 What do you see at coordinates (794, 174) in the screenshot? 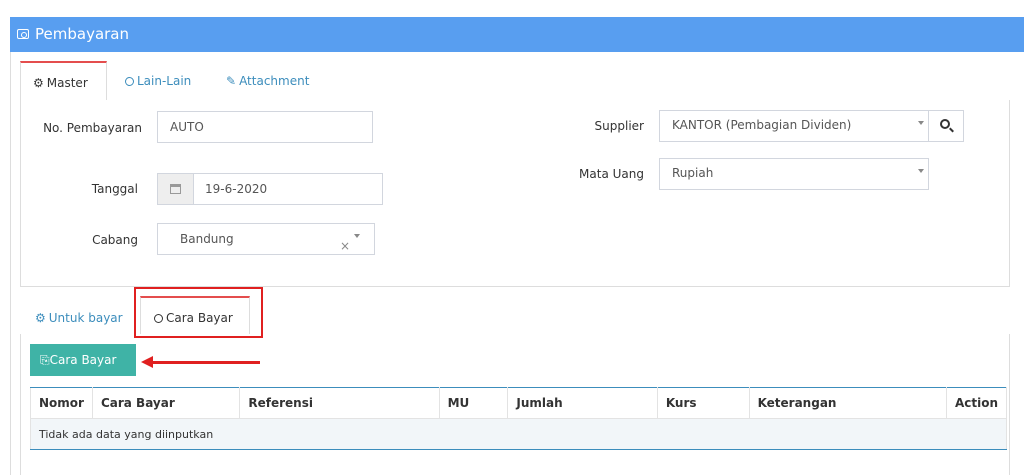
I see `mata-uang-select: Rupiah` at bounding box center [794, 174].